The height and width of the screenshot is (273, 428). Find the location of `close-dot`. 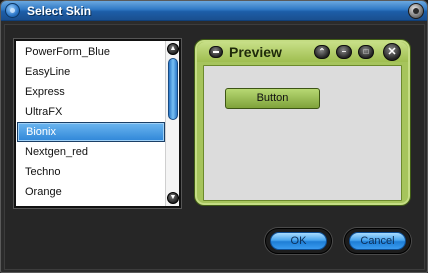

close-dot is located at coordinates (416, 11).